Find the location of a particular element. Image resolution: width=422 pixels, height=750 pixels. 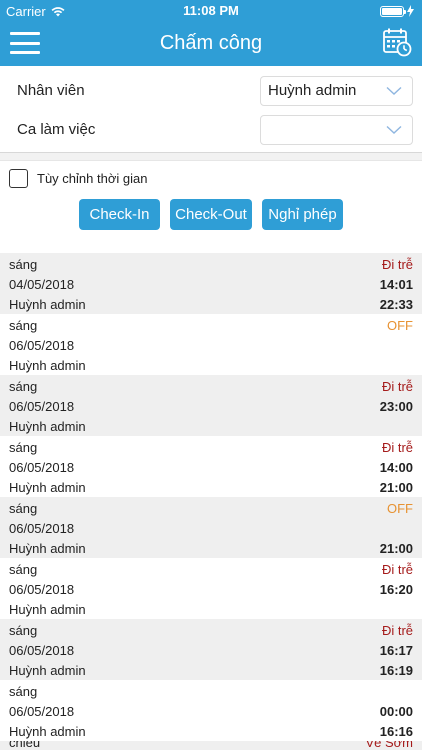

record-time-out: 22:33 is located at coordinates (396, 304).